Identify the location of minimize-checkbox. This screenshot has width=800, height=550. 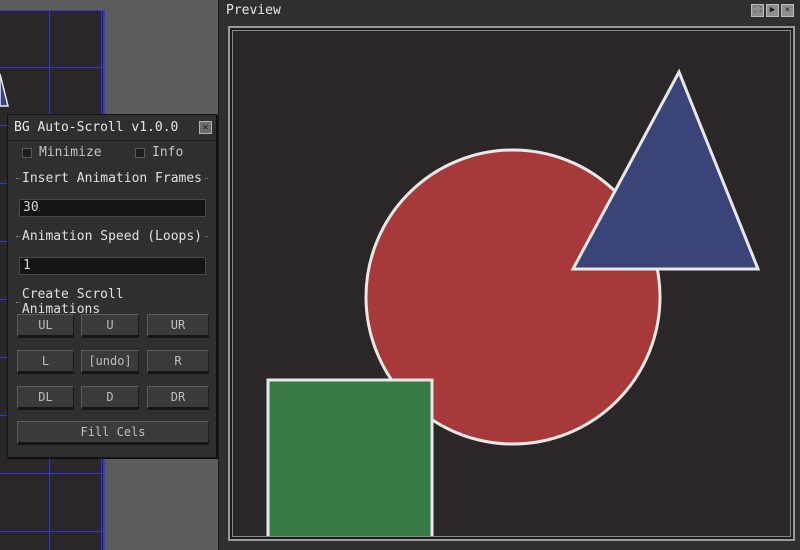
(27, 152).